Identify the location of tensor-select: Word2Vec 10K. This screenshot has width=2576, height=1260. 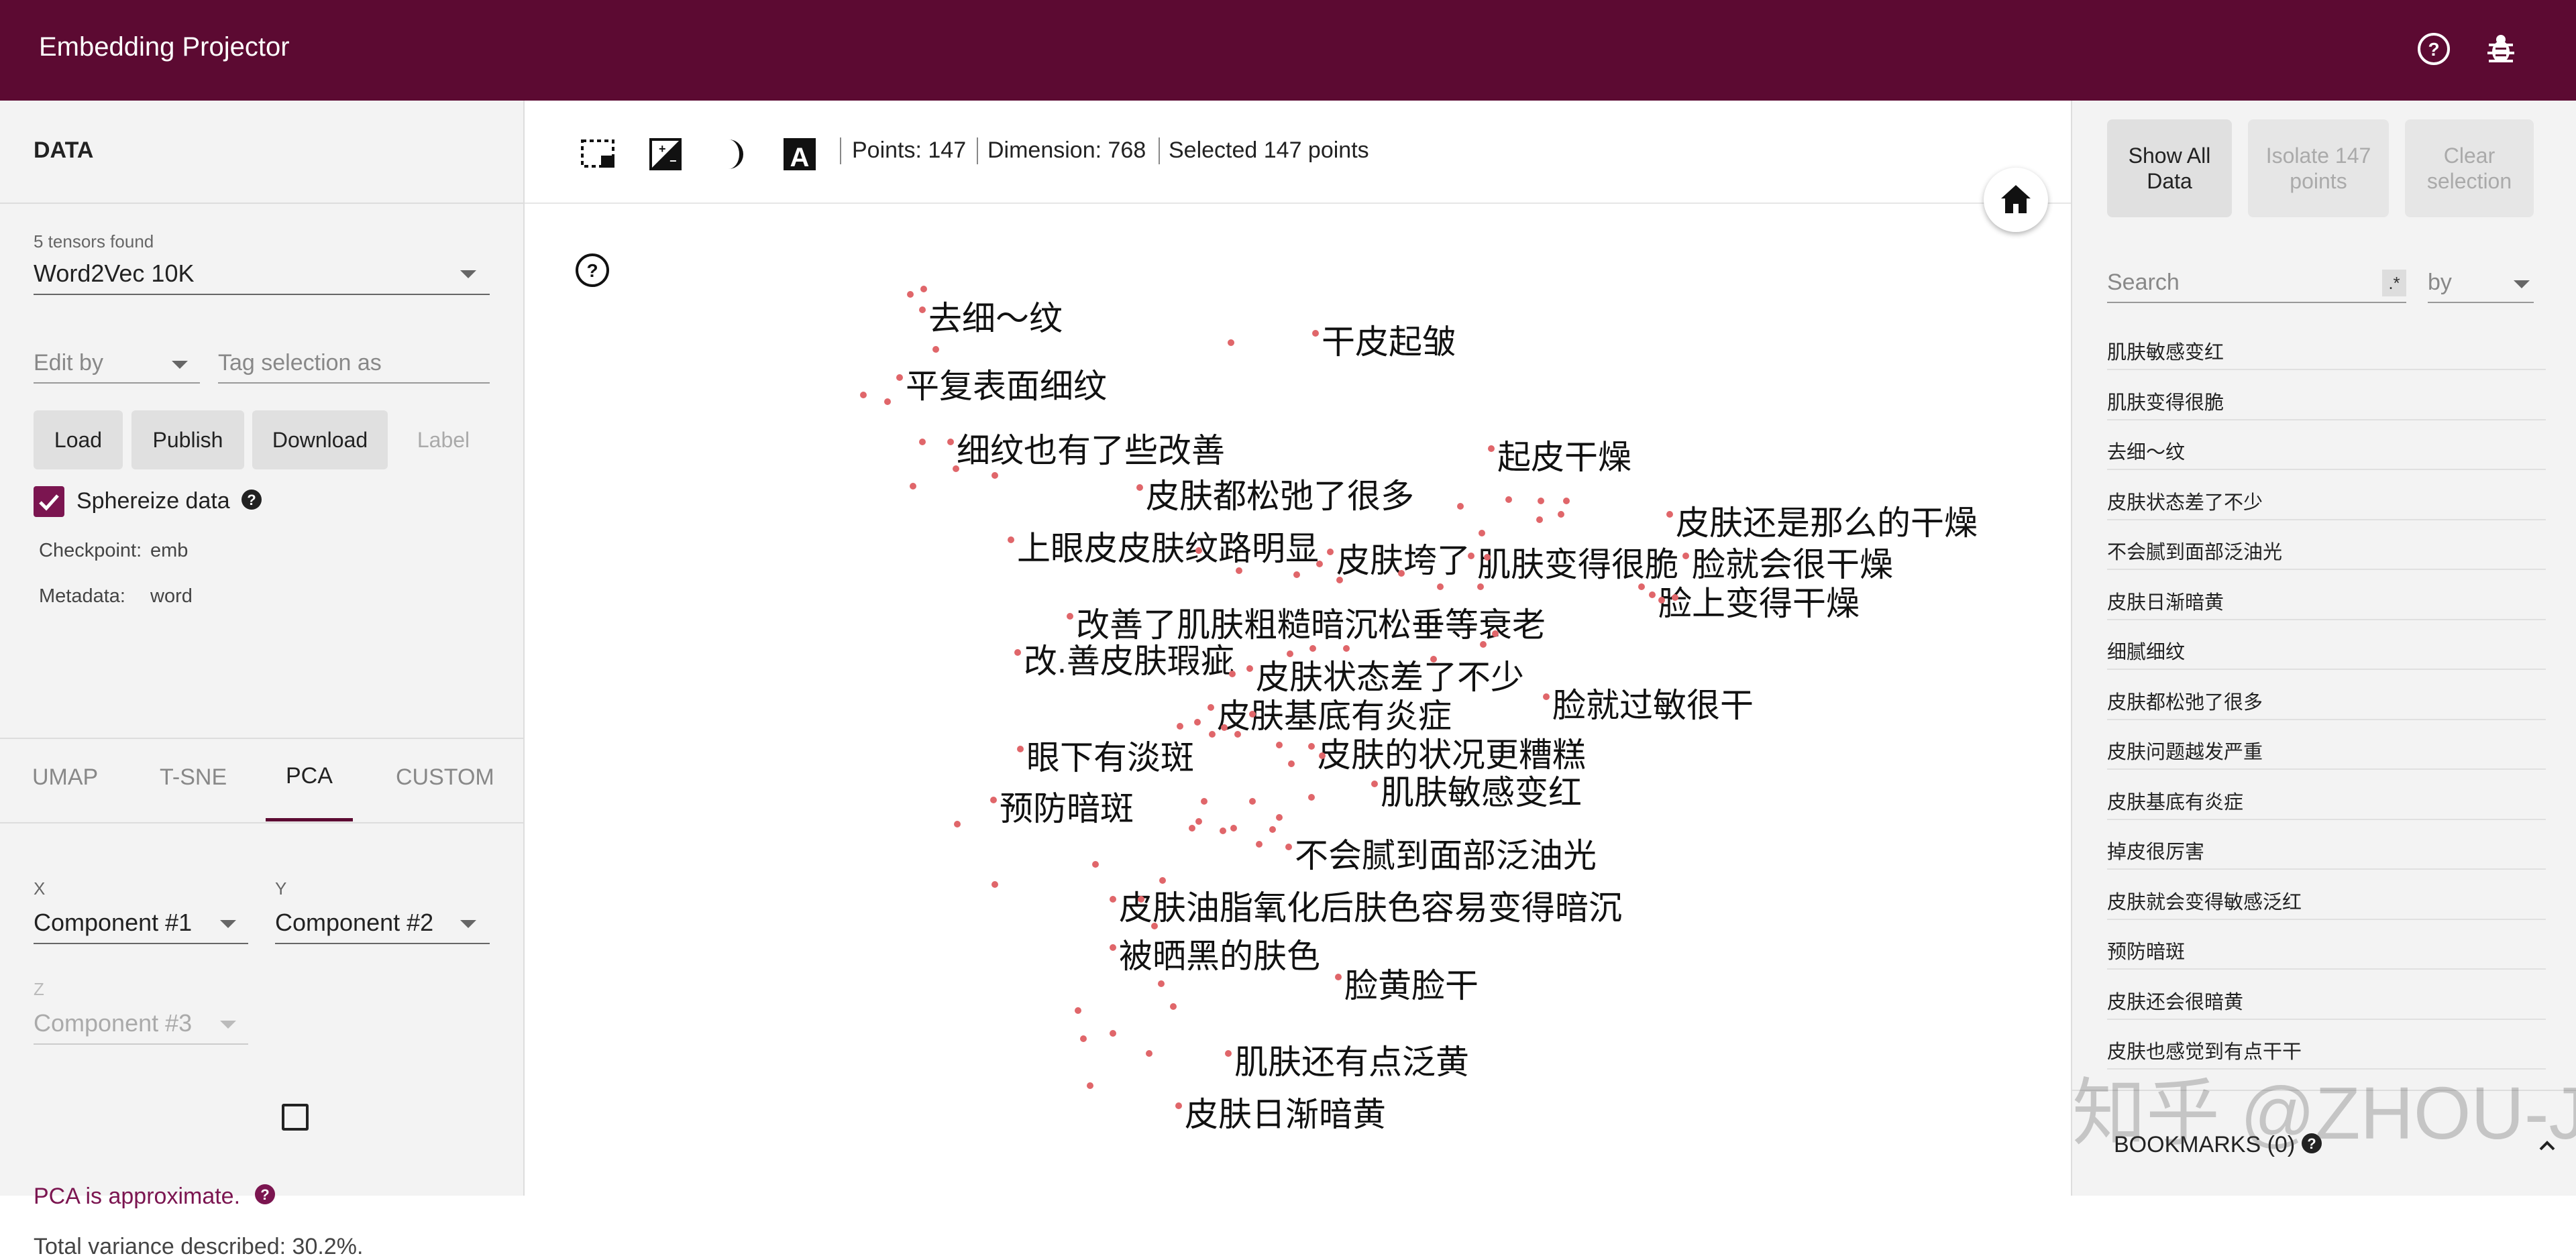
(114, 274).